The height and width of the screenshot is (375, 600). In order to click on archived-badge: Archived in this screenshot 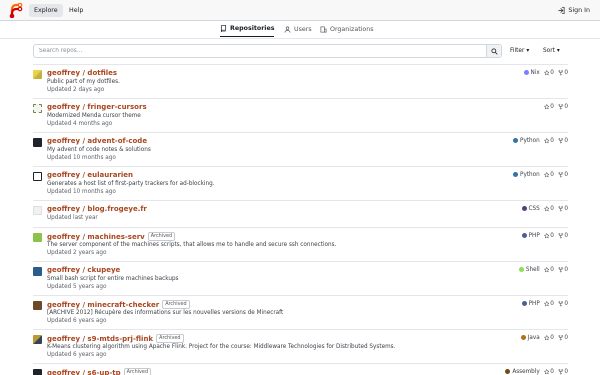, I will do `click(176, 304)`.